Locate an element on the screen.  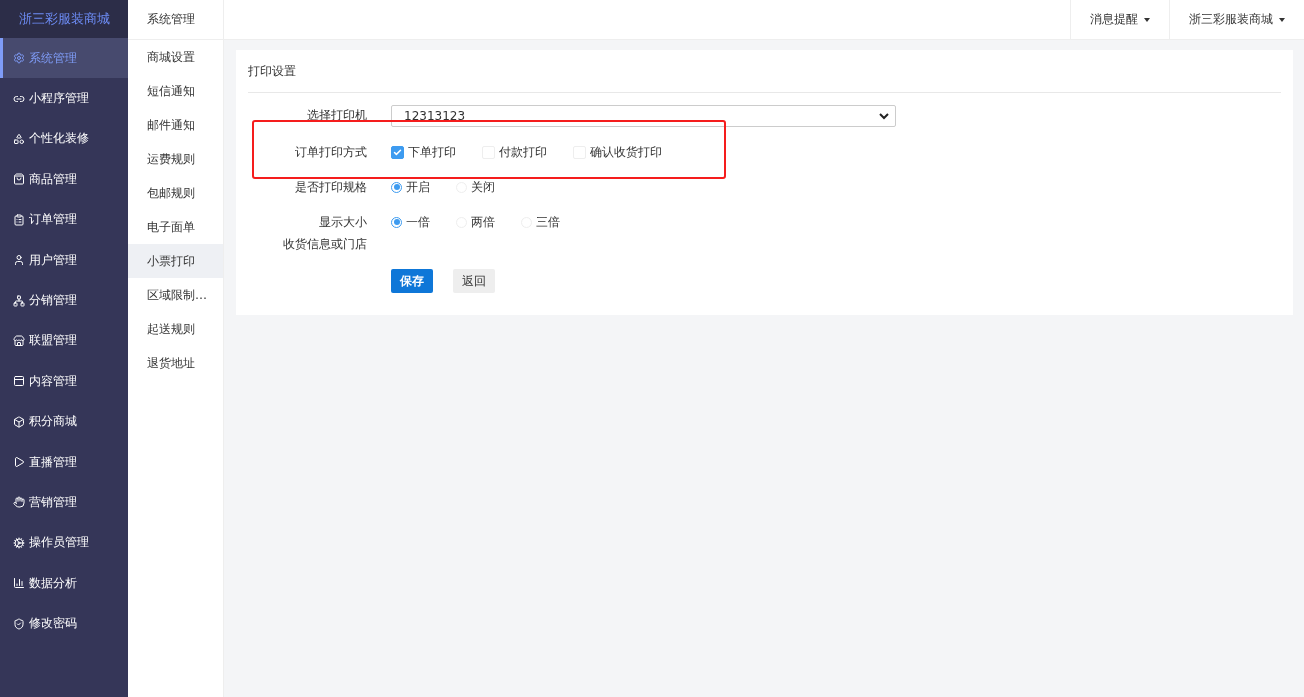
hand-icon is located at coordinates (19, 502).